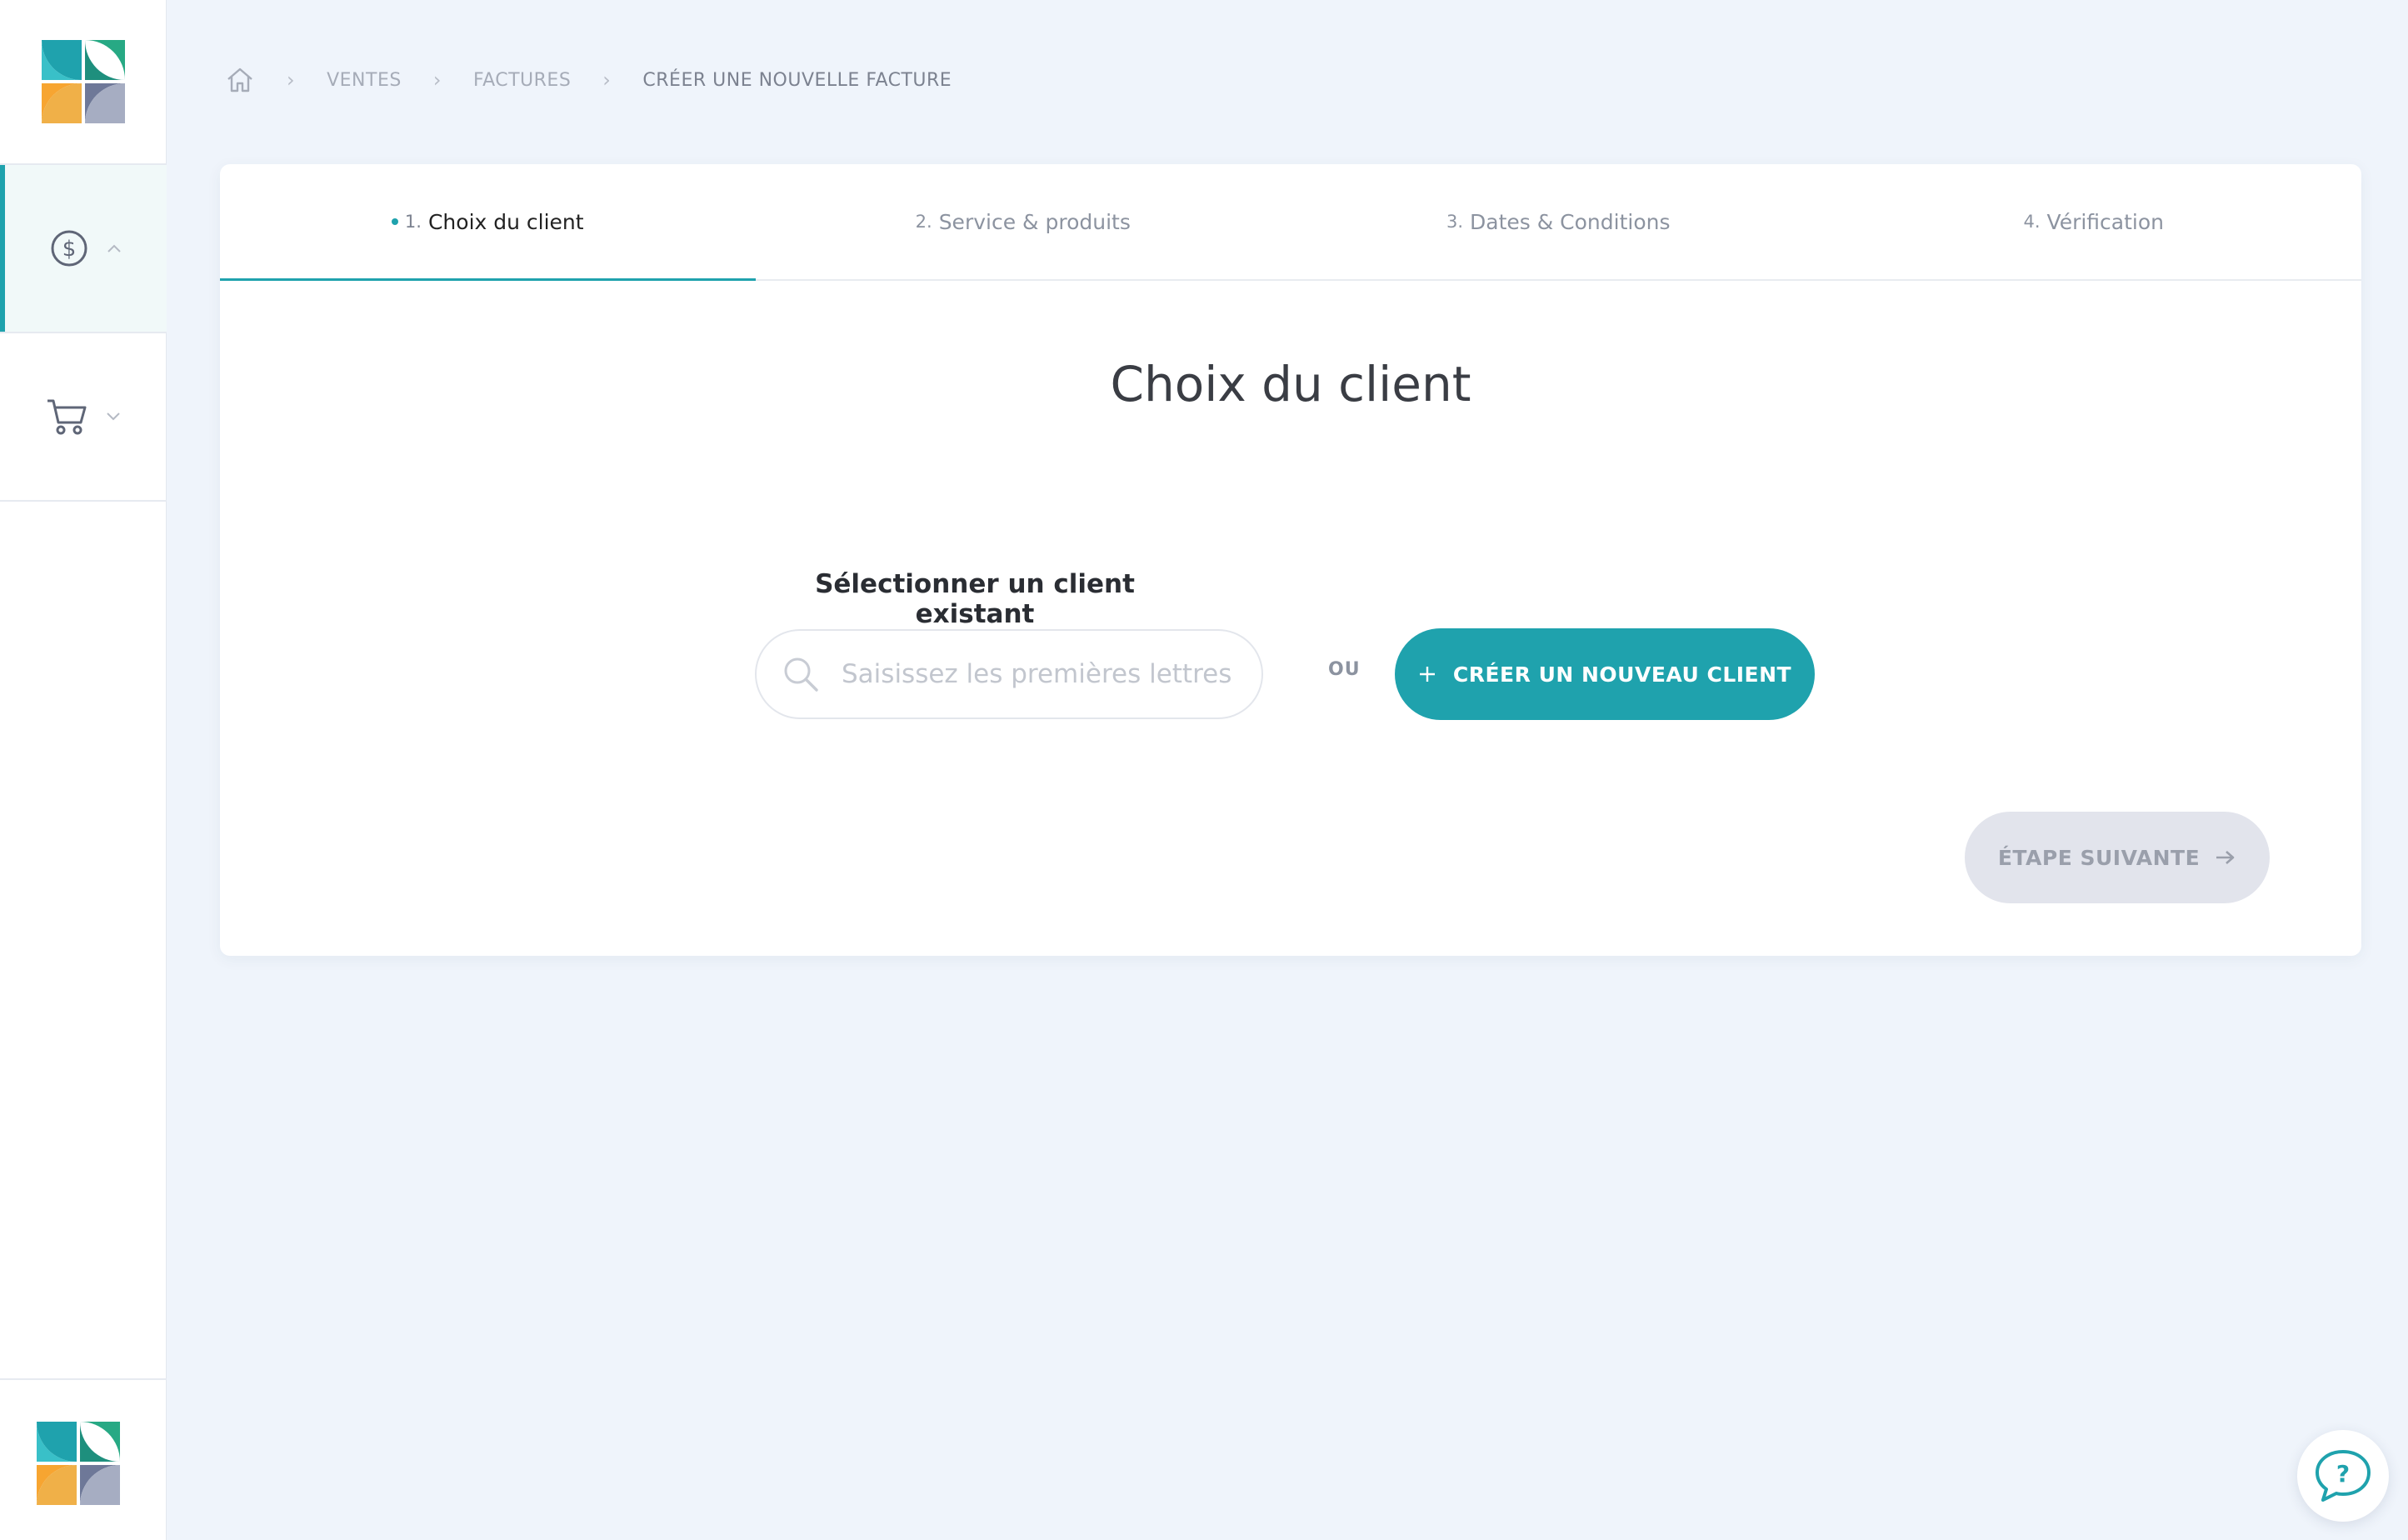 The width and height of the screenshot is (2408, 1540). Describe the element at coordinates (67, 417) in the screenshot. I see `shopping-cart-icon` at that location.